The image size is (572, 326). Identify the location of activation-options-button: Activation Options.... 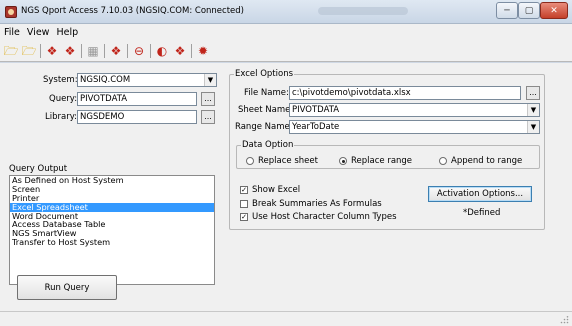
(480, 194).